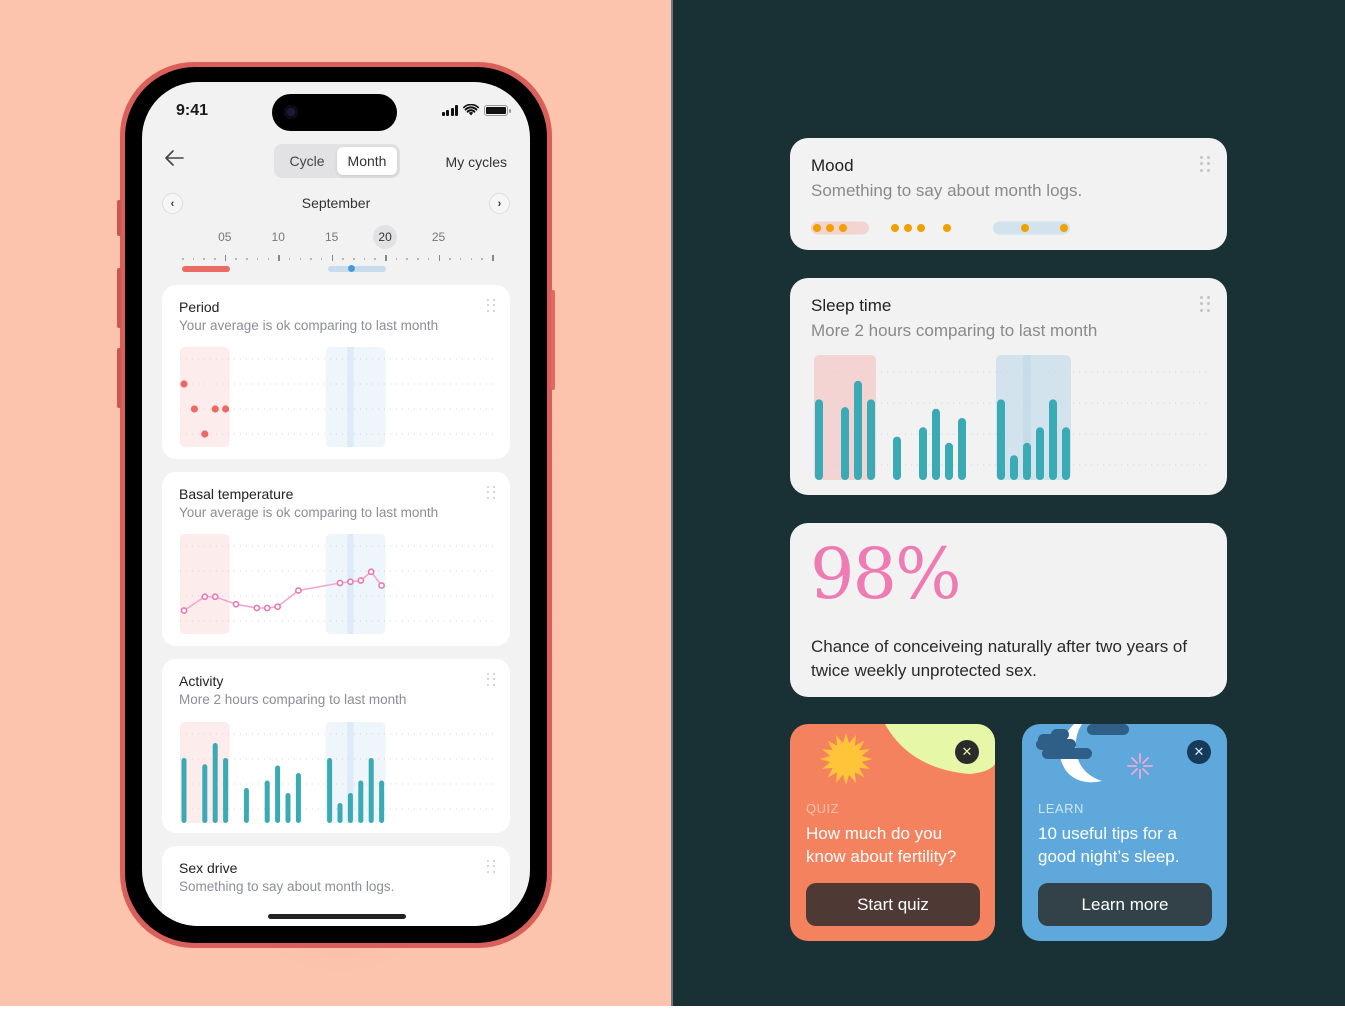 This screenshot has width=1345, height=1009. I want to click on ovulation-marker, so click(351, 268).